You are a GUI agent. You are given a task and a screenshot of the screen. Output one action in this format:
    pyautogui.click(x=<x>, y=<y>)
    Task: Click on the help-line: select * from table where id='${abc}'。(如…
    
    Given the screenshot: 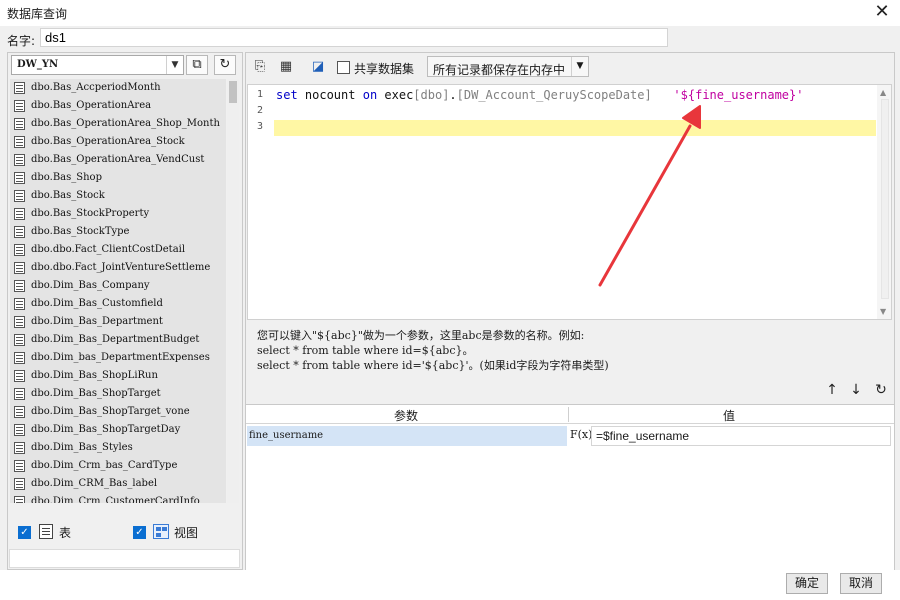 What is the action you would take?
    pyautogui.click(x=433, y=365)
    